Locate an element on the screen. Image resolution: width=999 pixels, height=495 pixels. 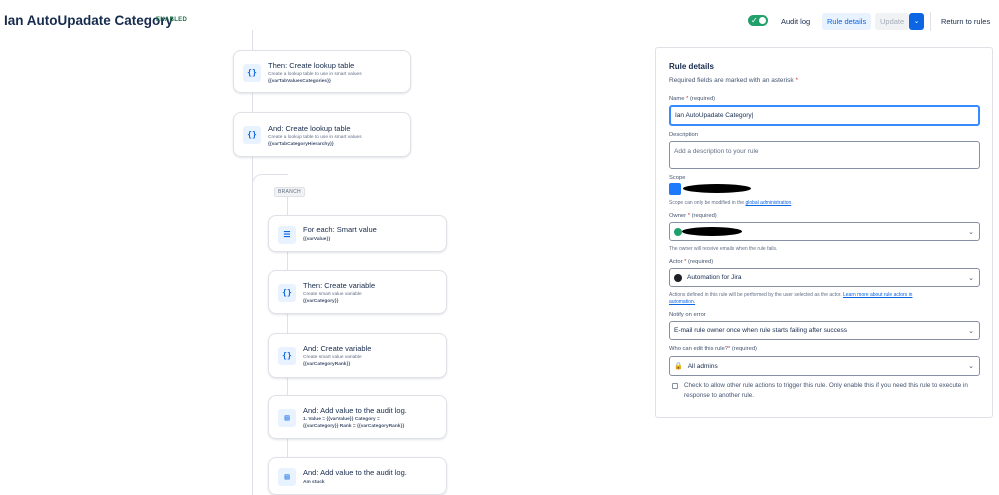
update-dropdown-button: ⌄ is located at coordinates (916, 21).